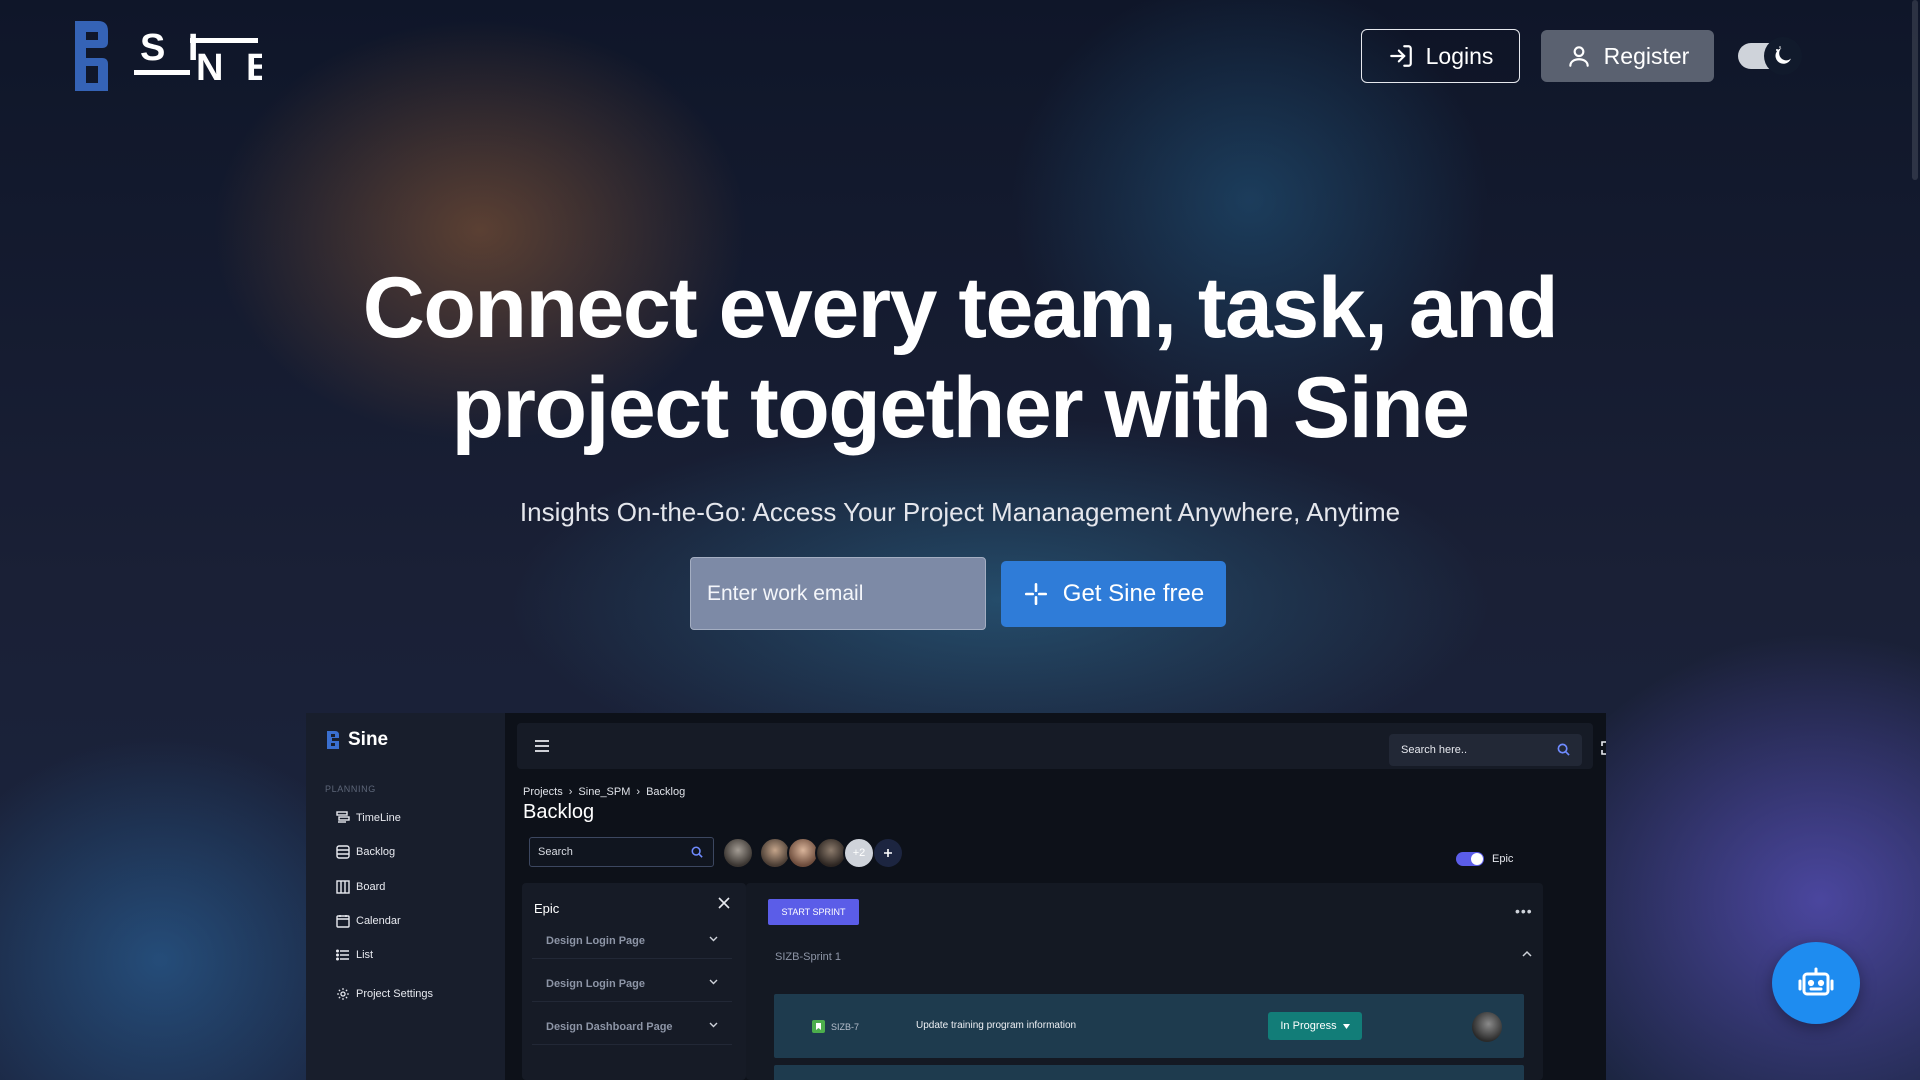 The height and width of the screenshot is (1080, 1920). What do you see at coordinates (542, 746) in the screenshot?
I see `hamburger-menu-icon` at bounding box center [542, 746].